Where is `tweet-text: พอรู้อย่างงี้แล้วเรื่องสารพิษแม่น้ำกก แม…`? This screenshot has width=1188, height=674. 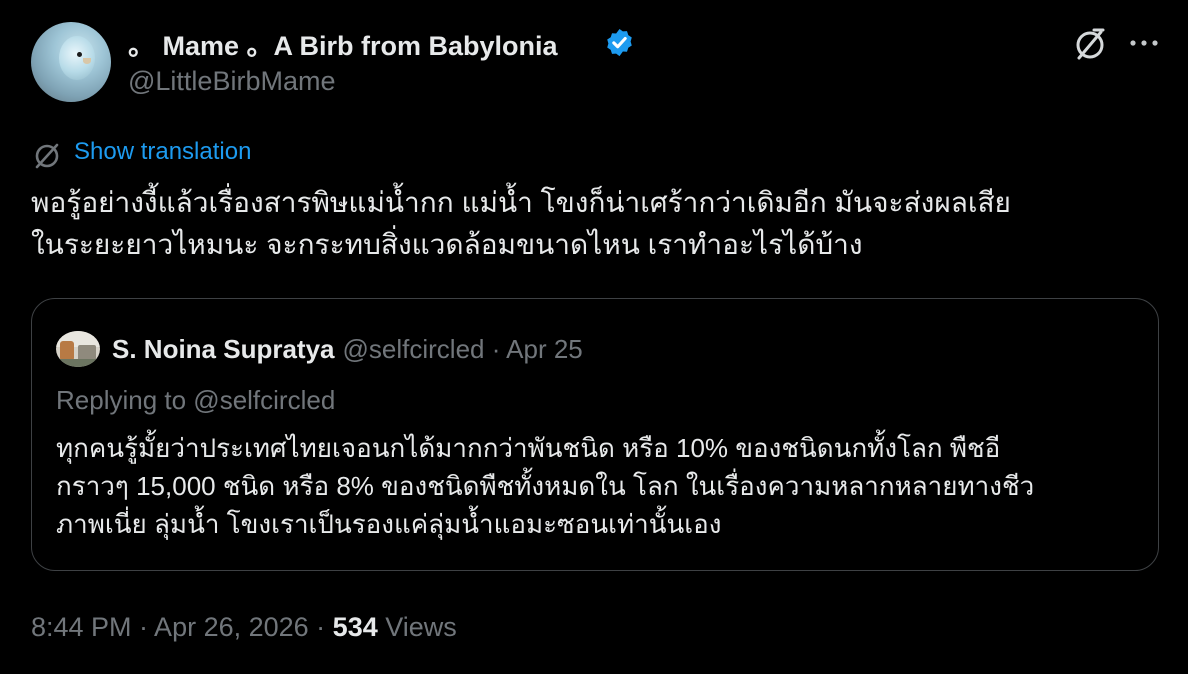
tweet-text: พอรู้อย่างงี้แล้วเรื่องสารพิษแม่น้ำกก แม… is located at coordinates (593, 224).